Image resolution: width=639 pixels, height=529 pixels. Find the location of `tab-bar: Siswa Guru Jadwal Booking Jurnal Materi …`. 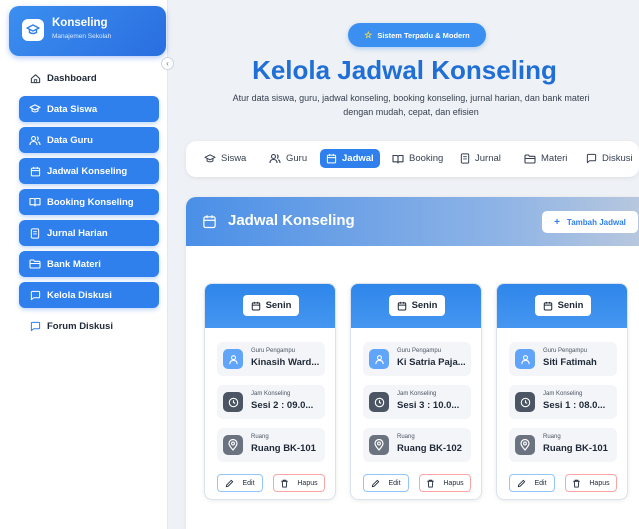

tab-bar: Siswa Guru Jadwal Booking Jurnal Materi … is located at coordinates (412, 159).